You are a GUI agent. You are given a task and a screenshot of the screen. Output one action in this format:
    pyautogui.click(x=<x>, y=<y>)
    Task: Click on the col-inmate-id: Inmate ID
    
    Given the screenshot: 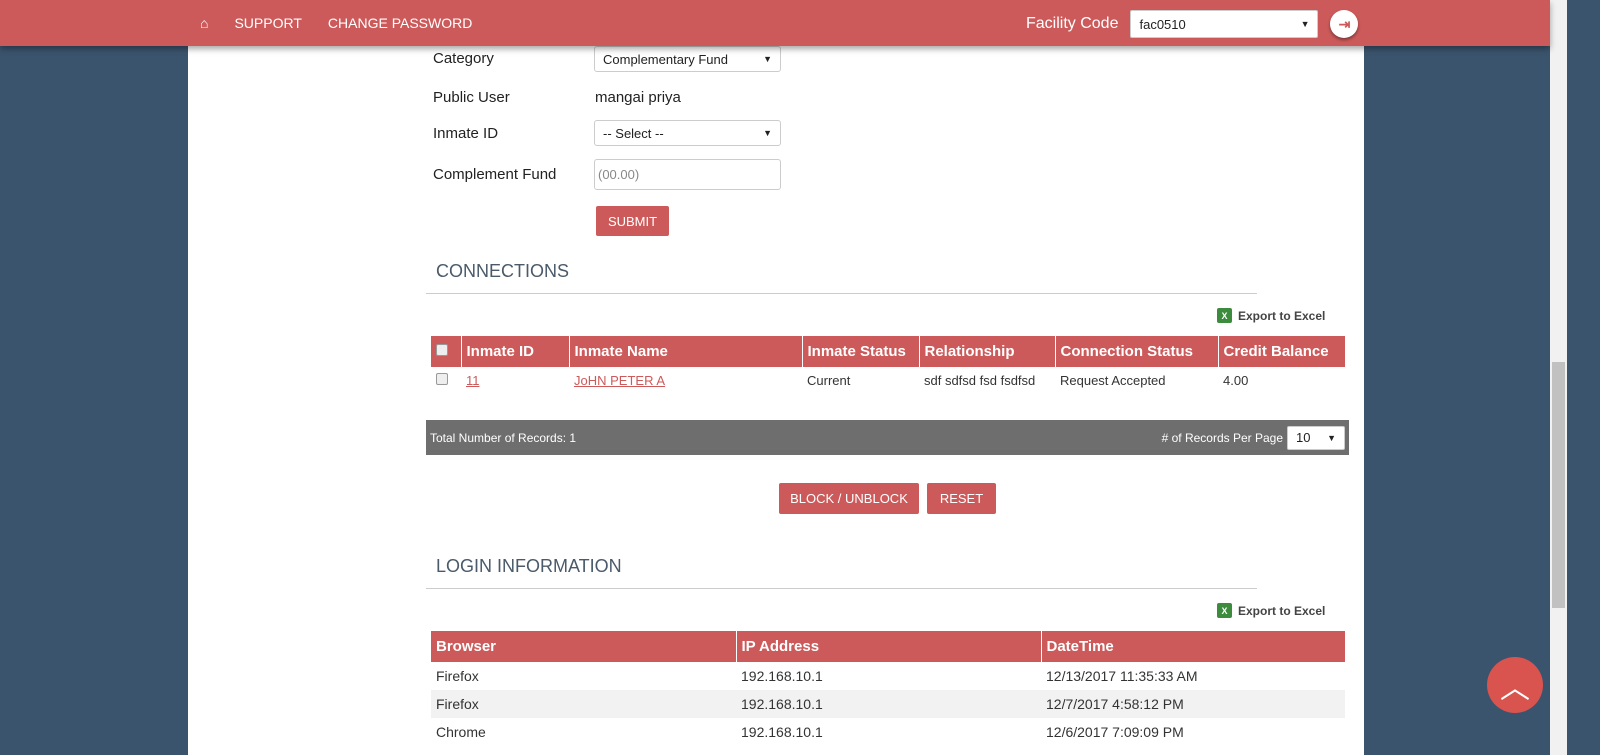 What is the action you would take?
    pyautogui.click(x=514, y=351)
    